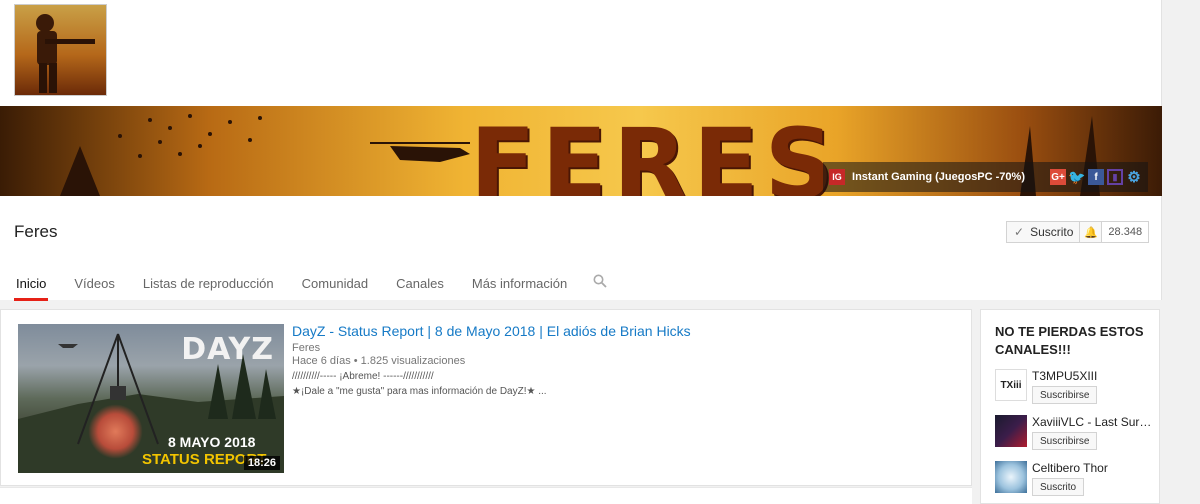  Describe the element at coordinates (1094, 422) in the screenshot. I see `featured-channel-name: XaviiiVLC - Last Survivors` at that location.